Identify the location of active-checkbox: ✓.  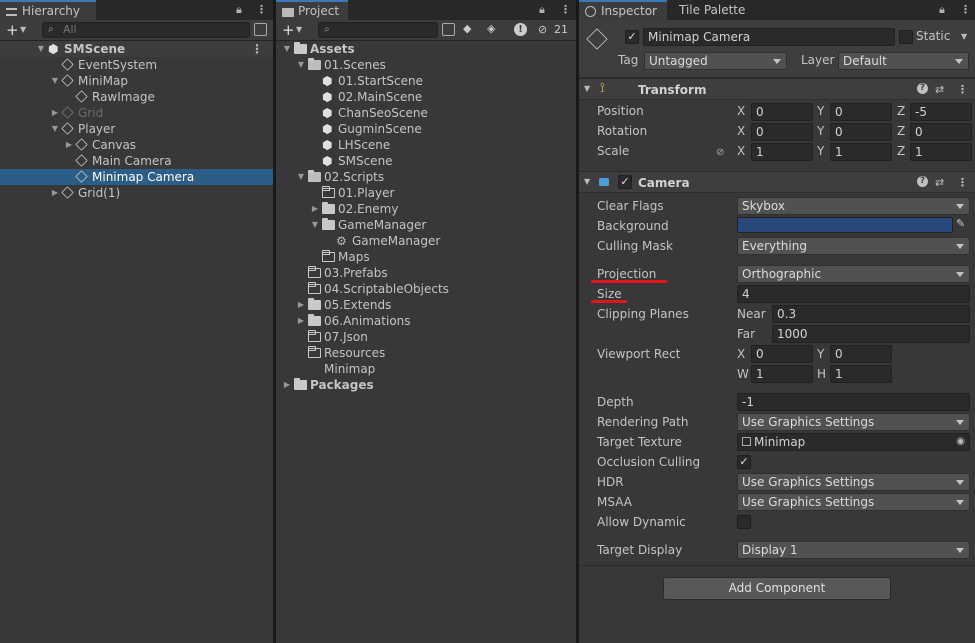
(632, 37).